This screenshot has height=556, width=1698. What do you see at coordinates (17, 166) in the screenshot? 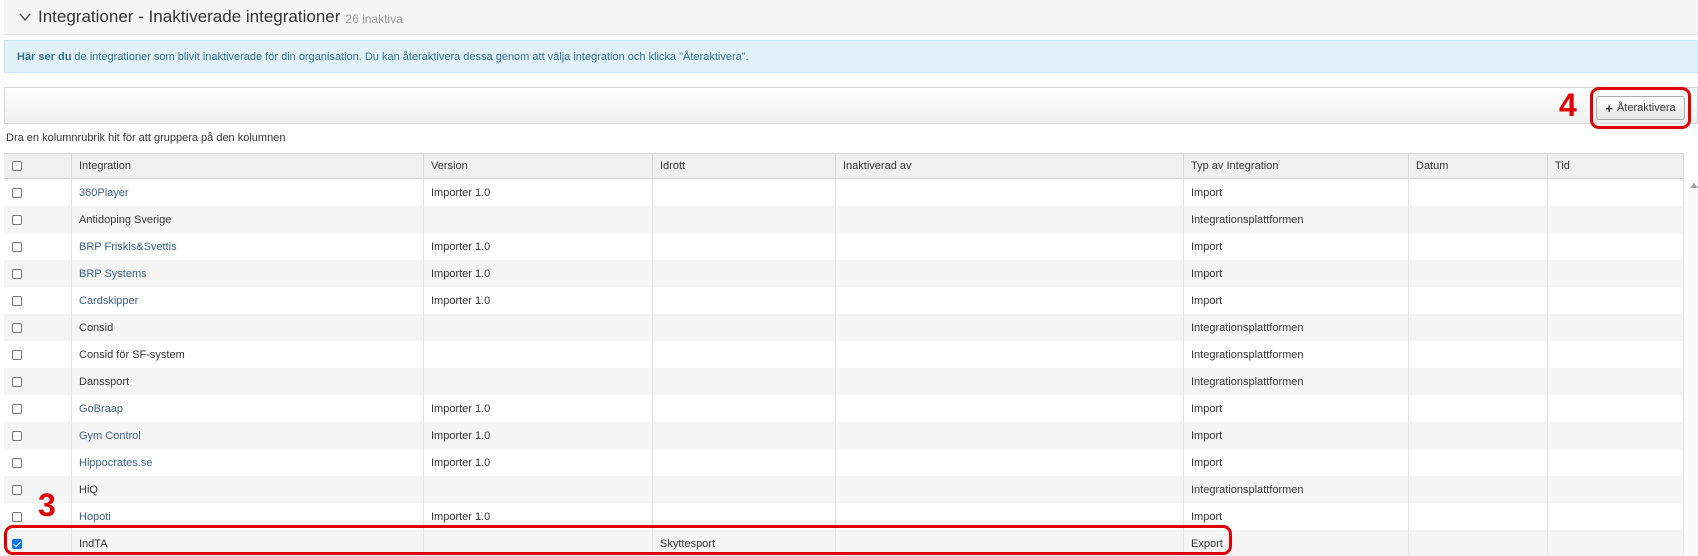
I see `select-all-checkbox` at bounding box center [17, 166].